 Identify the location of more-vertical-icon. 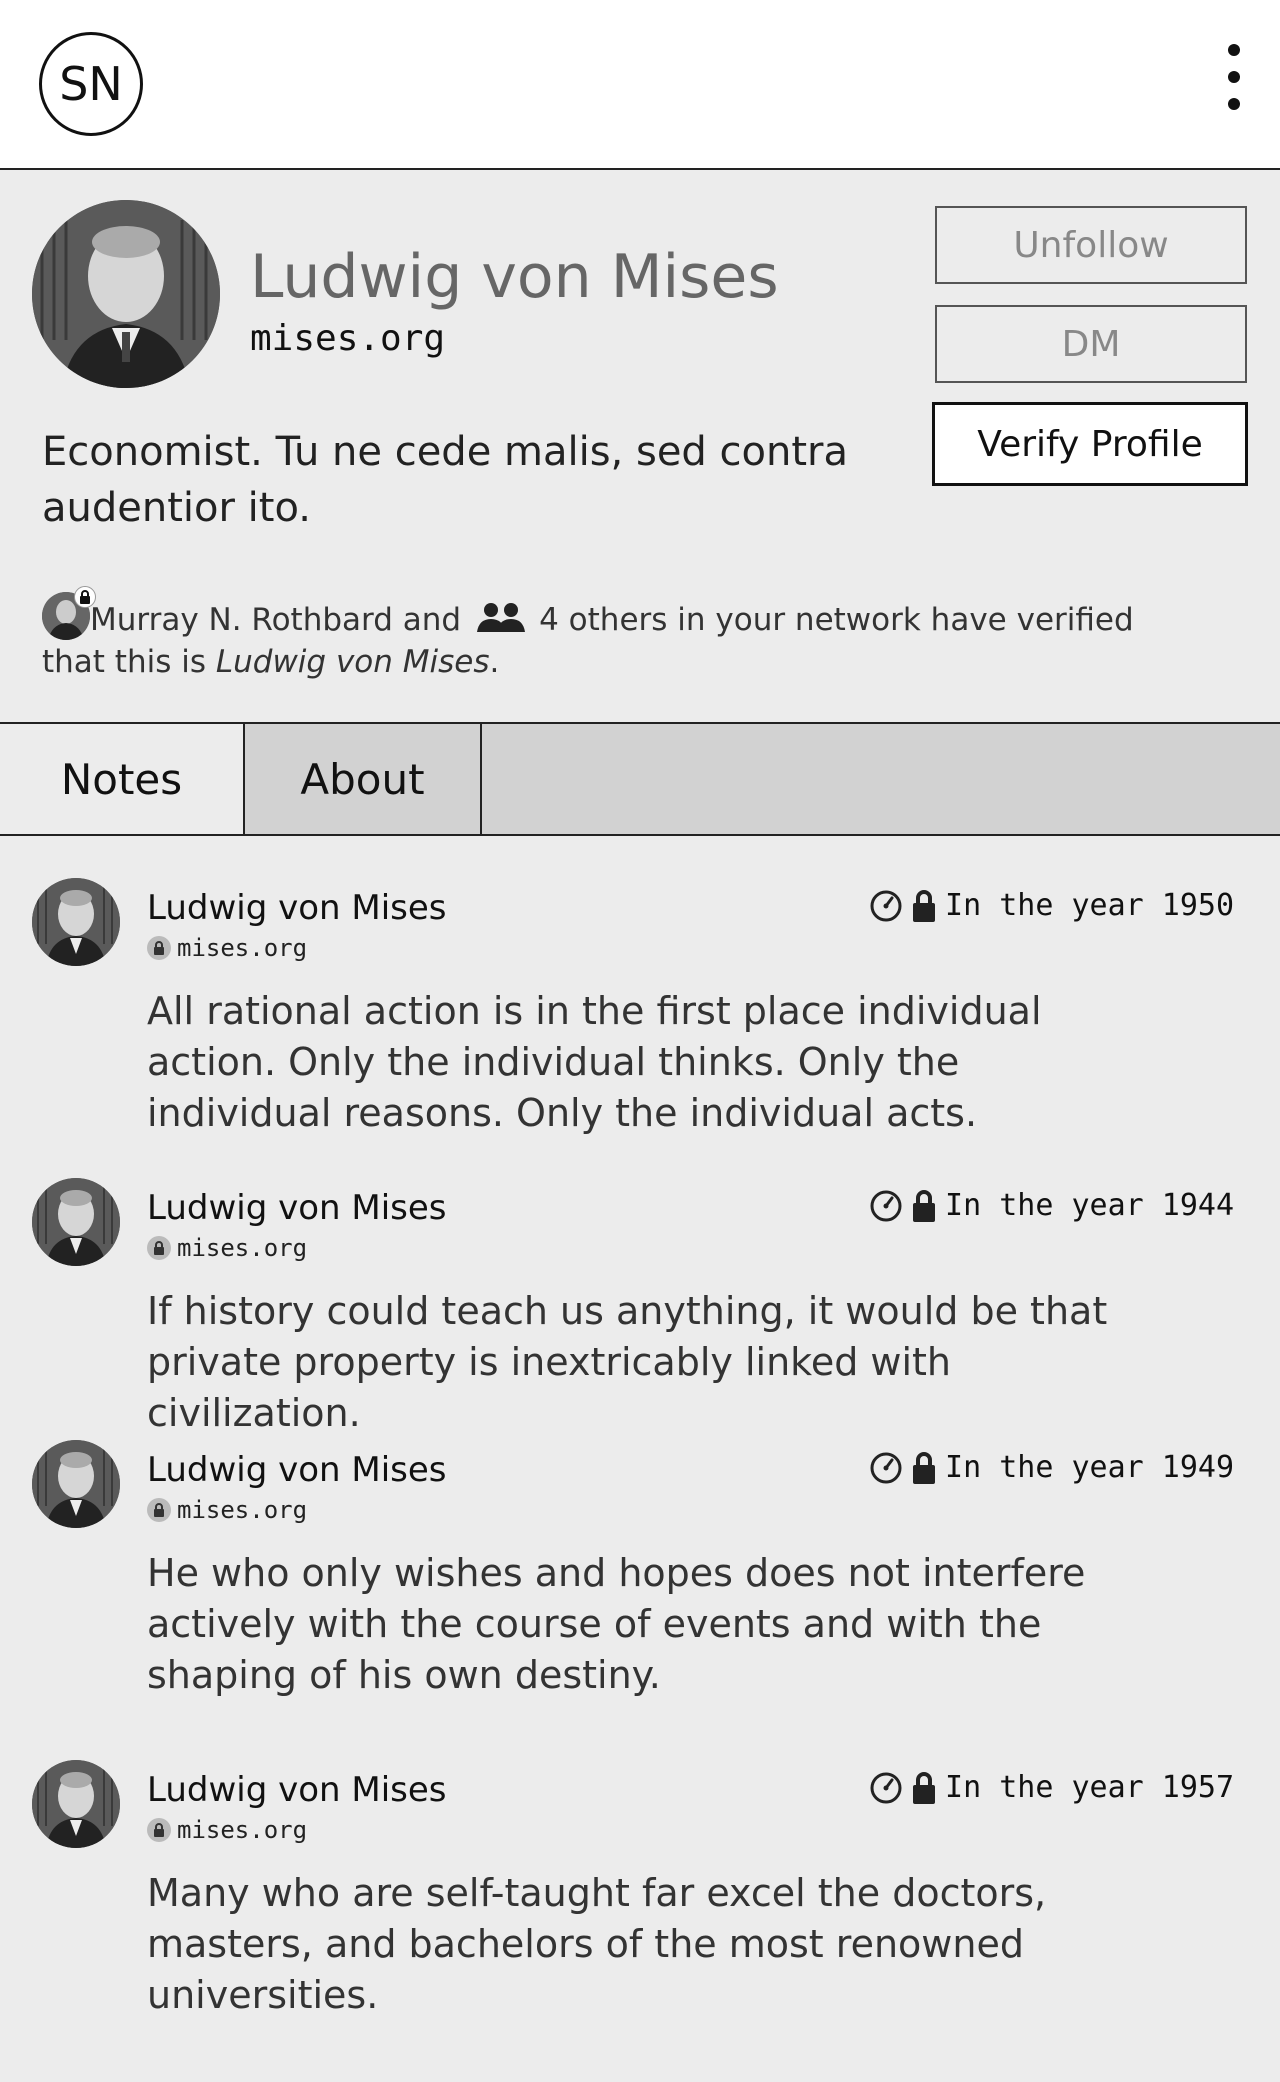
(1234, 77).